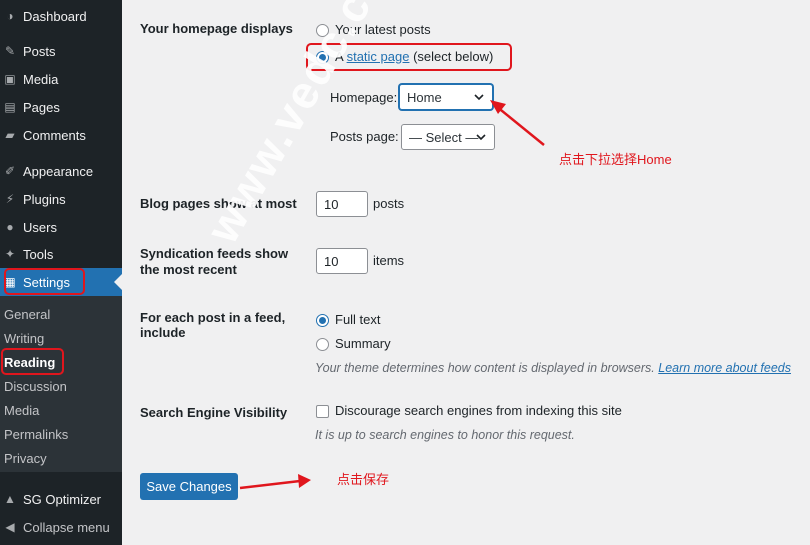 The width and height of the screenshot is (810, 545). Describe the element at coordinates (322, 320) in the screenshot. I see `radio-full-text` at that location.